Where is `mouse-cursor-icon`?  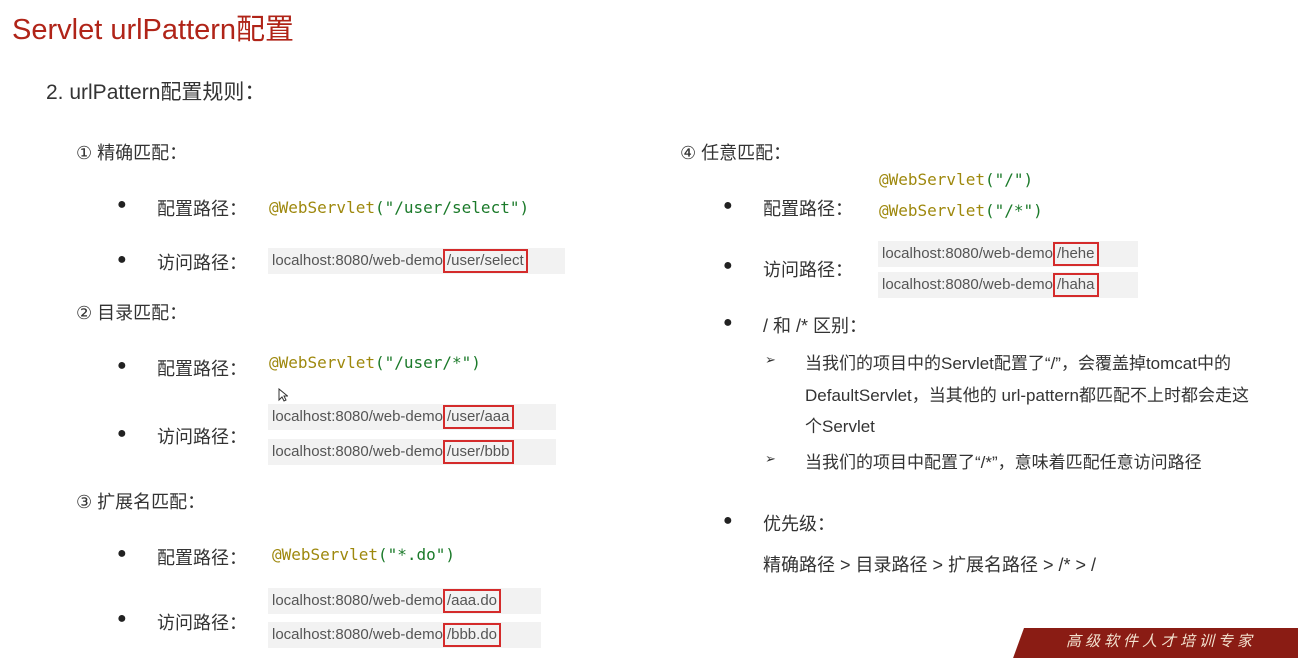
mouse-cursor-icon is located at coordinates (283, 395).